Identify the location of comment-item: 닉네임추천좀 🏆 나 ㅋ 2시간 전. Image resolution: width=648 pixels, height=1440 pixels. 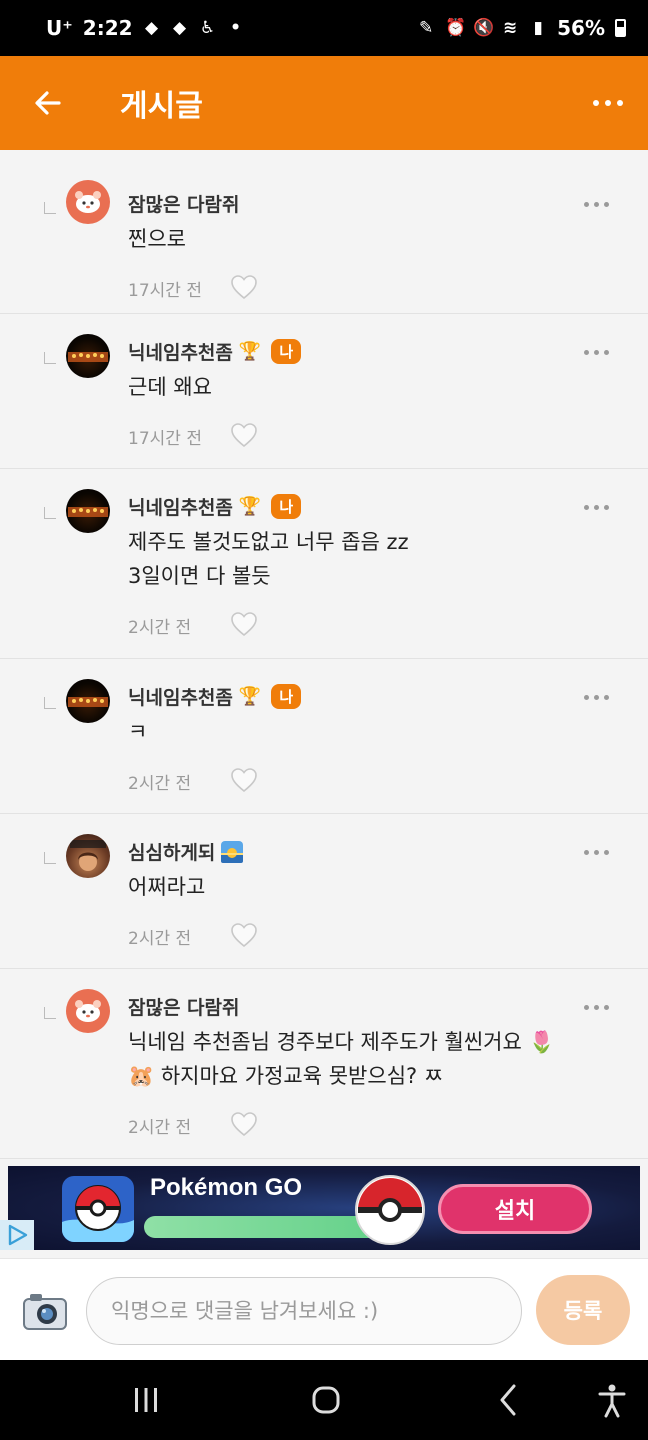
(324, 736).